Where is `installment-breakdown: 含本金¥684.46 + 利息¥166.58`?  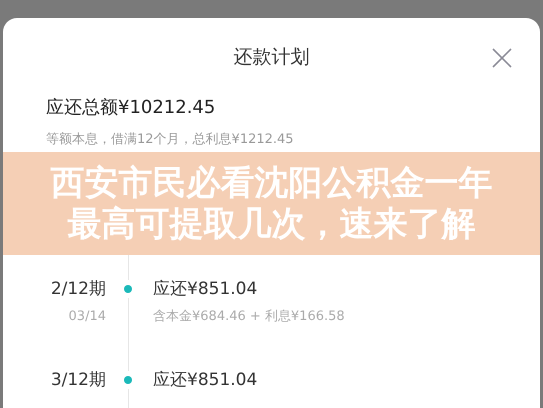 installment-breakdown: 含本金¥684.46 + 利息¥166.58 is located at coordinates (249, 317).